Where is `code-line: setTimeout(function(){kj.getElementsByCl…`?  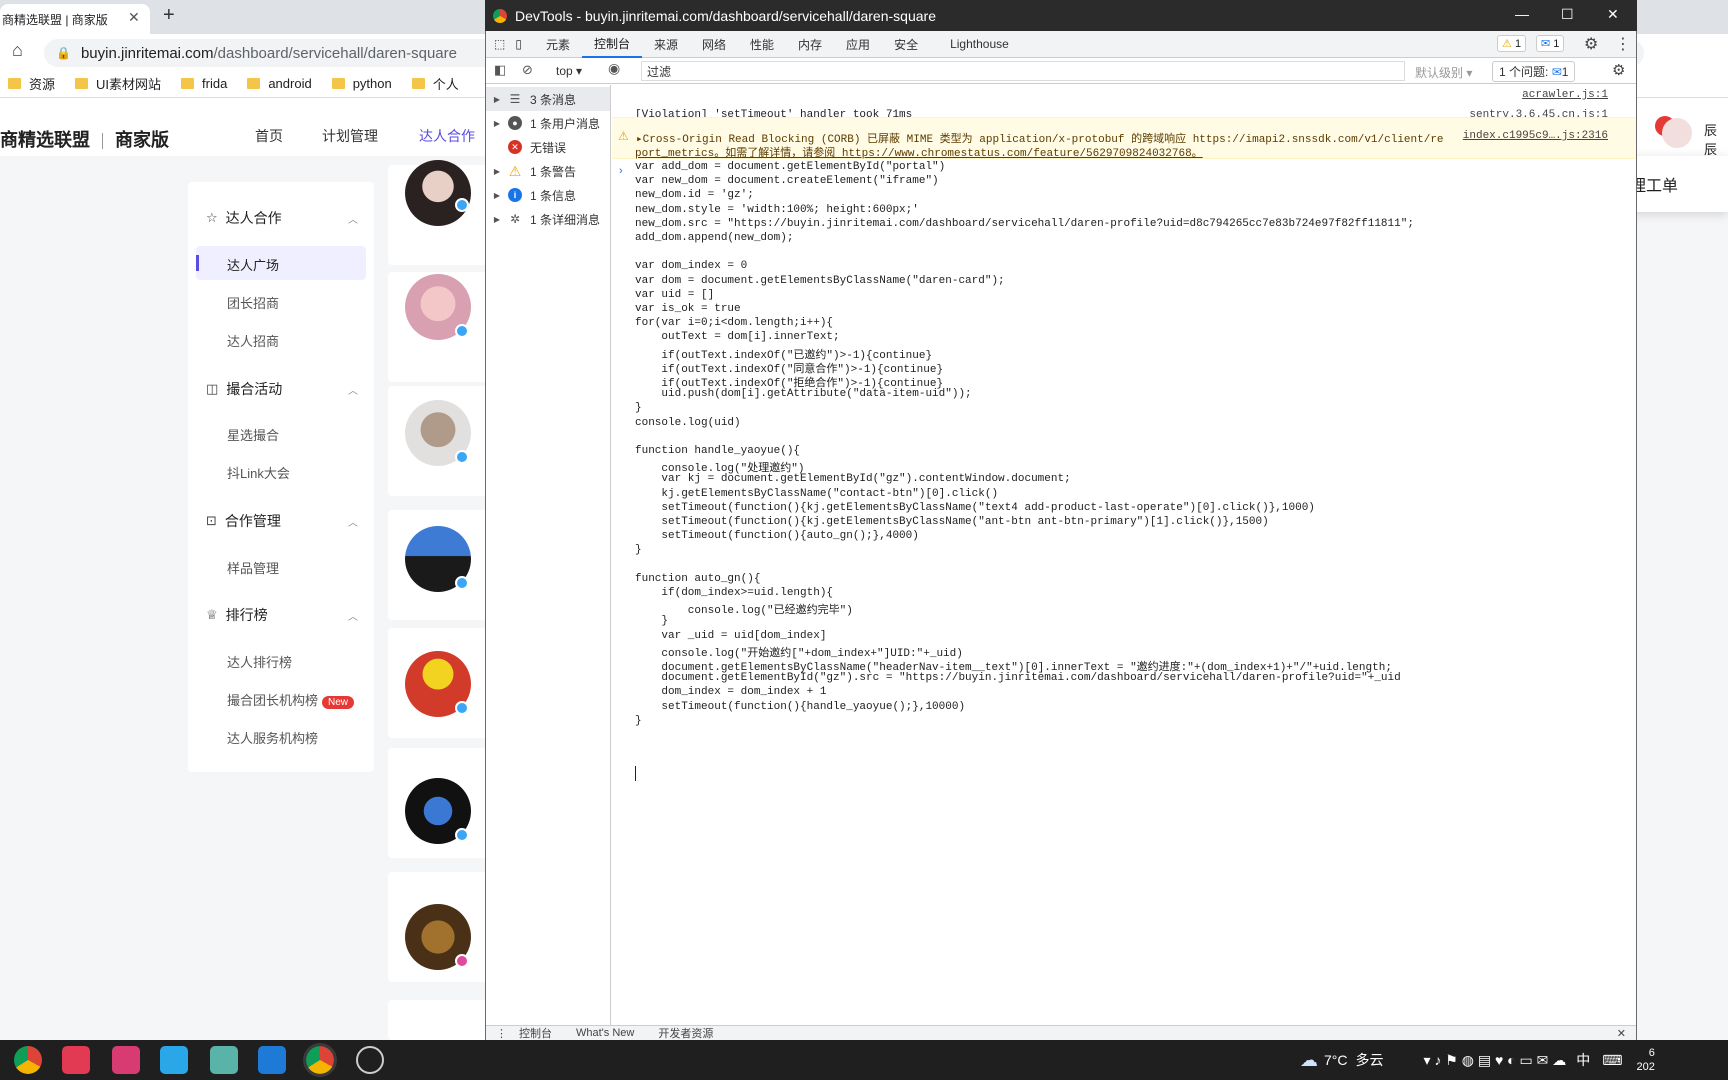 code-line: setTimeout(function(){kj.getElementsByCl… is located at coordinates (975, 507).